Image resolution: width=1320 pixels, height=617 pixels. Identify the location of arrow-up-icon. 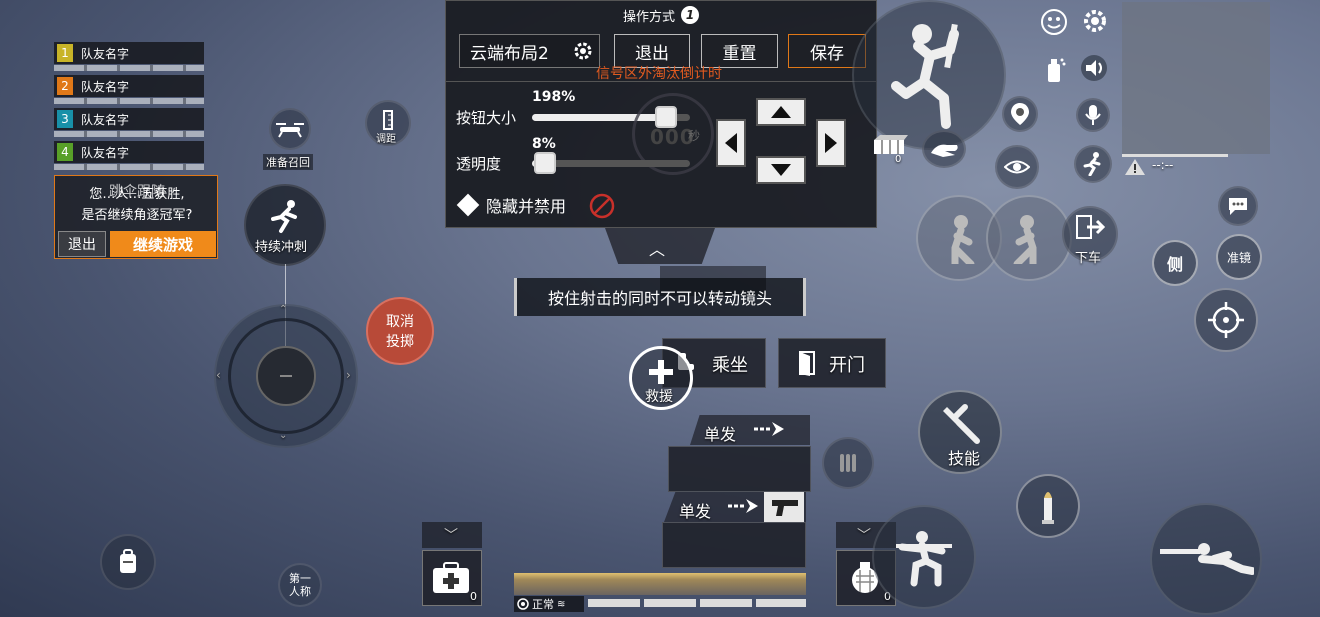
(781, 112).